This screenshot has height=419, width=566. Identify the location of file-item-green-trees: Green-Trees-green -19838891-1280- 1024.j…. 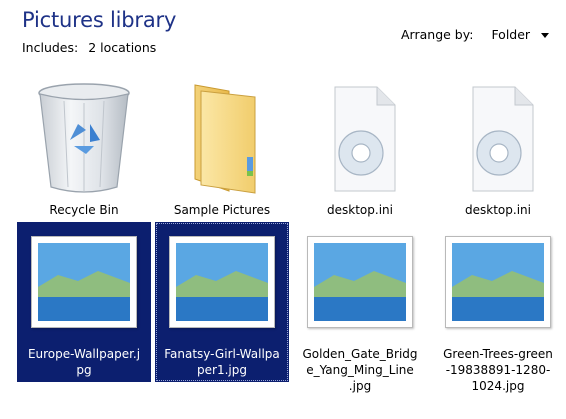
(498, 312).